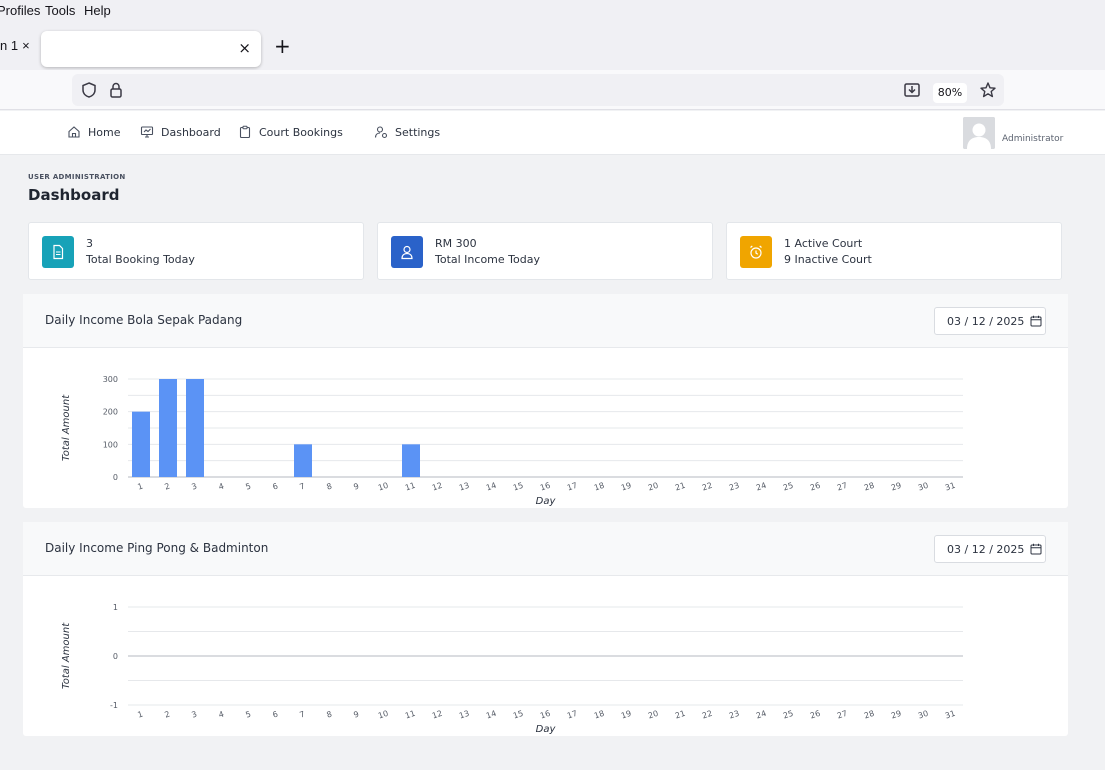 This screenshot has width=1105, height=770. I want to click on avatar, so click(979, 133).